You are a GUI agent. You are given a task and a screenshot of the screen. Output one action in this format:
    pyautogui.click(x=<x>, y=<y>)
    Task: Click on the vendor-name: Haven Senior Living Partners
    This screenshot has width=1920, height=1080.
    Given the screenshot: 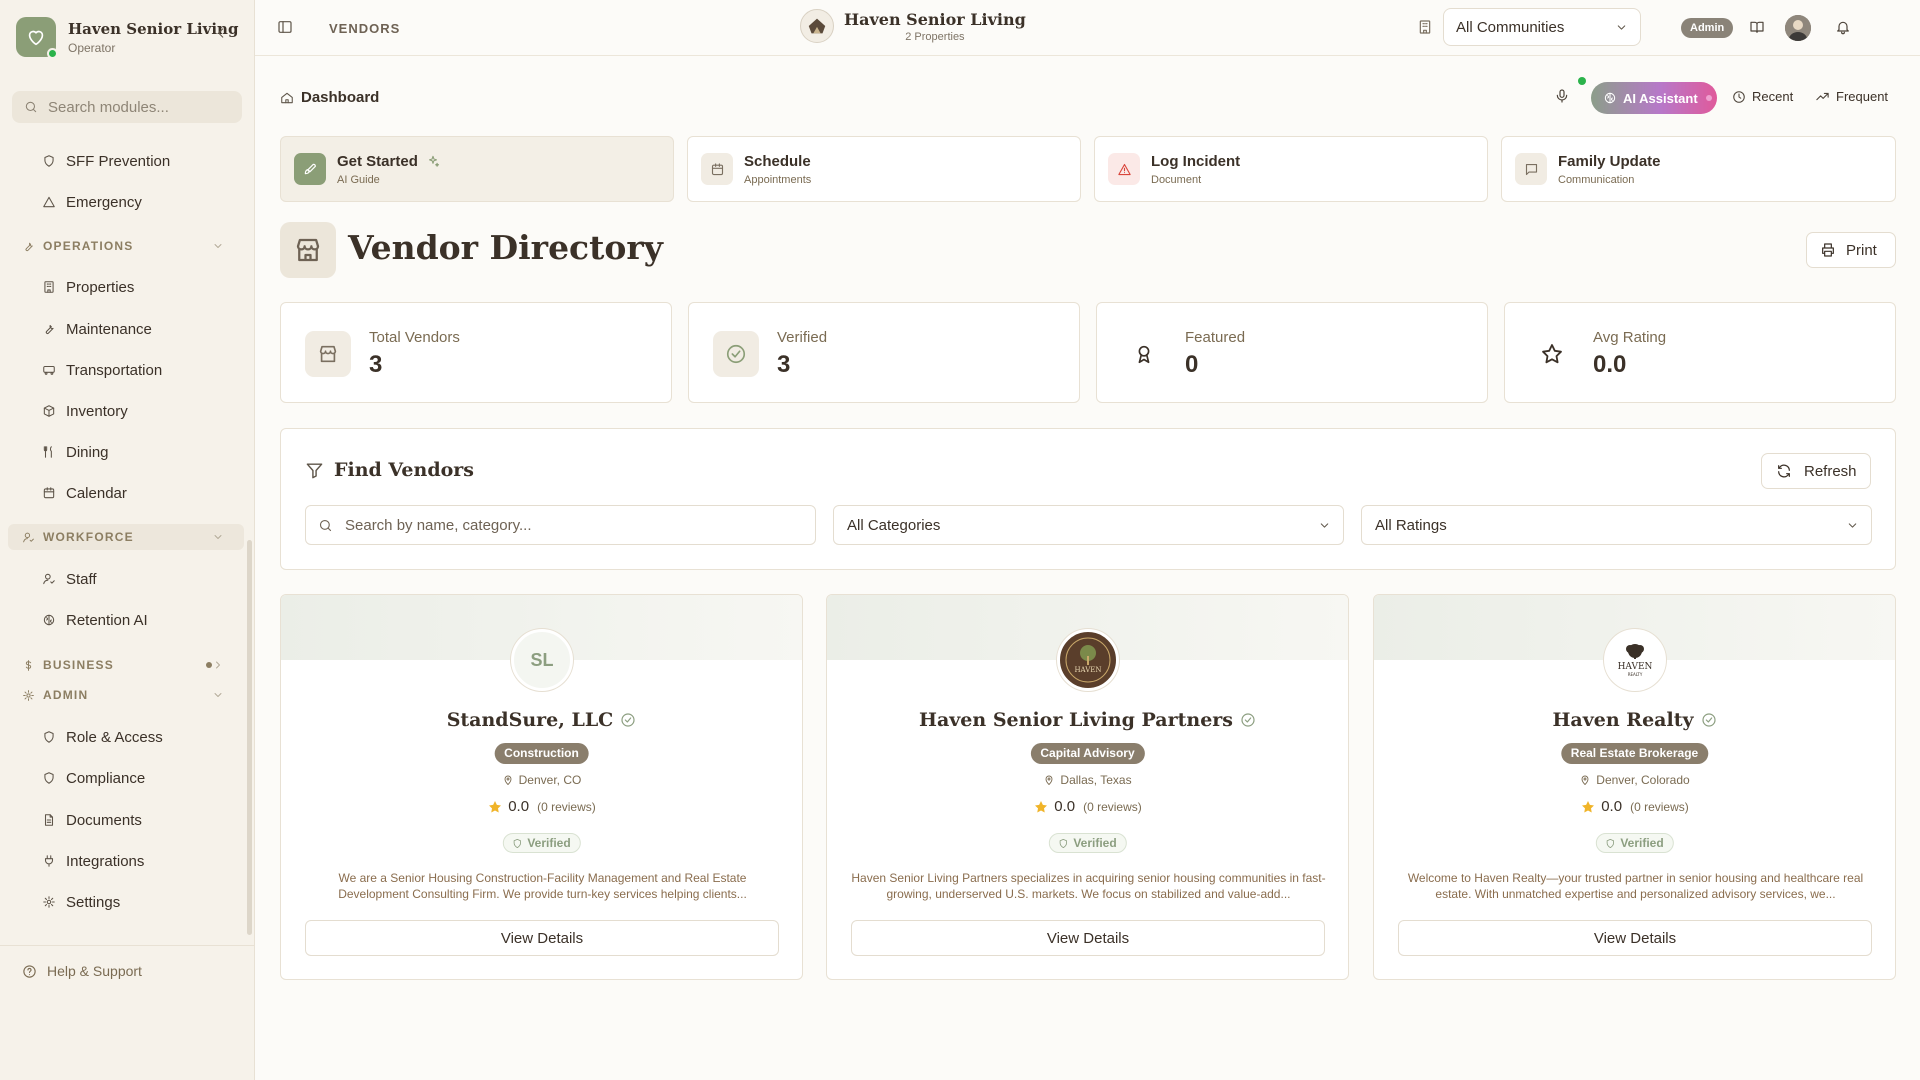 What is the action you would take?
    pyautogui.click(x=1087, y=720)
    